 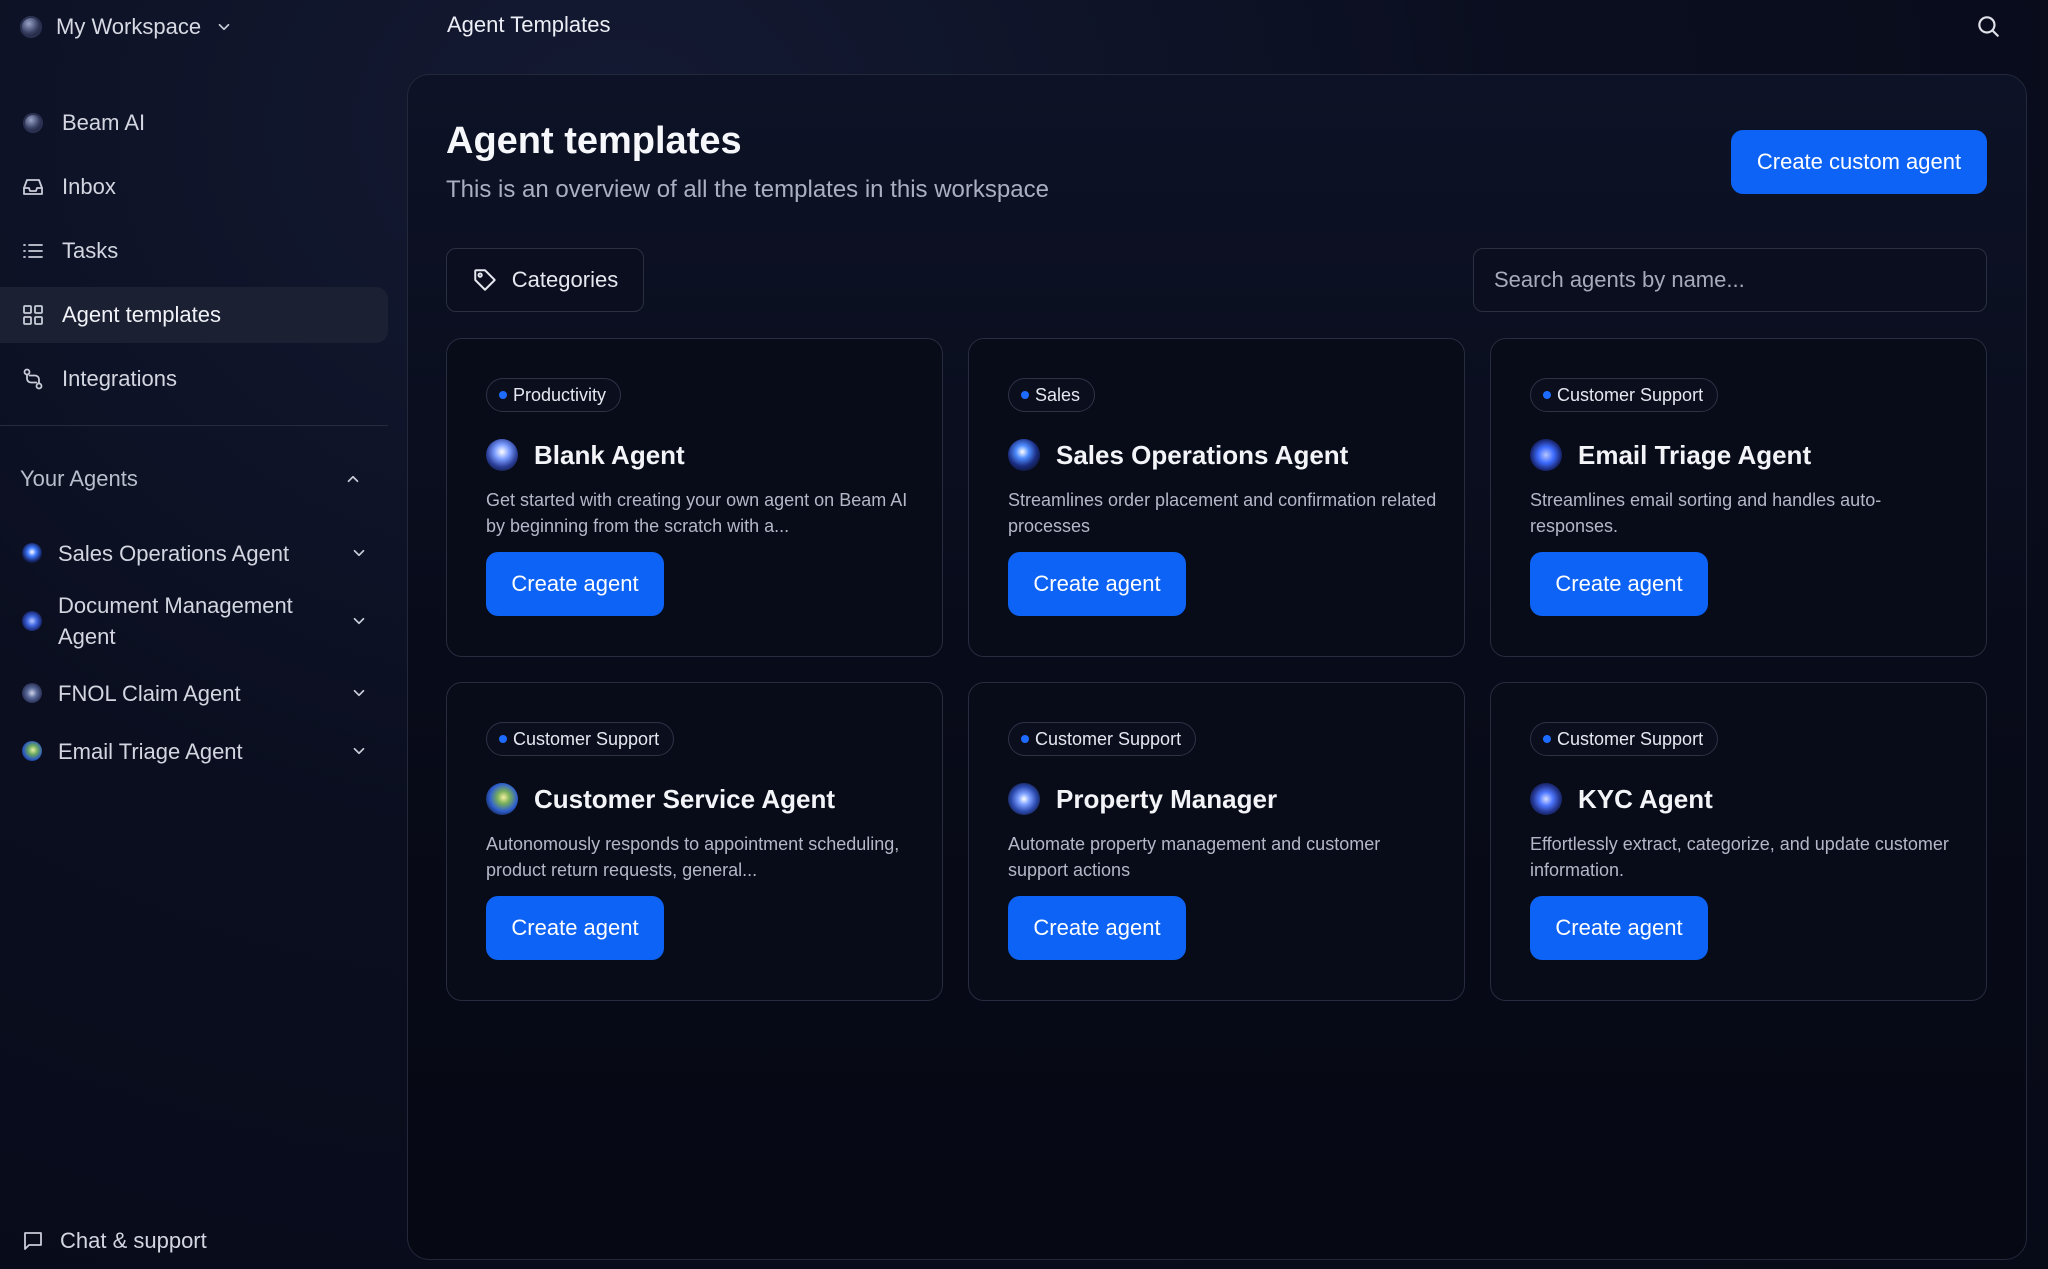 I want to click on workspace-switcher: My Workspace, so click(x=126, y=27).